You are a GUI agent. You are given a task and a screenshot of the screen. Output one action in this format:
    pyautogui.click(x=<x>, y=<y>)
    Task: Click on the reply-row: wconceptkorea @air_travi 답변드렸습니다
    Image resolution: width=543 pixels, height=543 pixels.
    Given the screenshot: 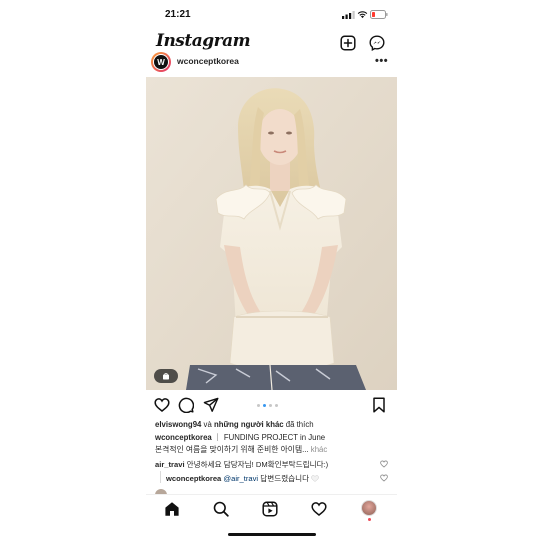 What is the action you would take?
    pyautogui.click(x=276, y=478)
    